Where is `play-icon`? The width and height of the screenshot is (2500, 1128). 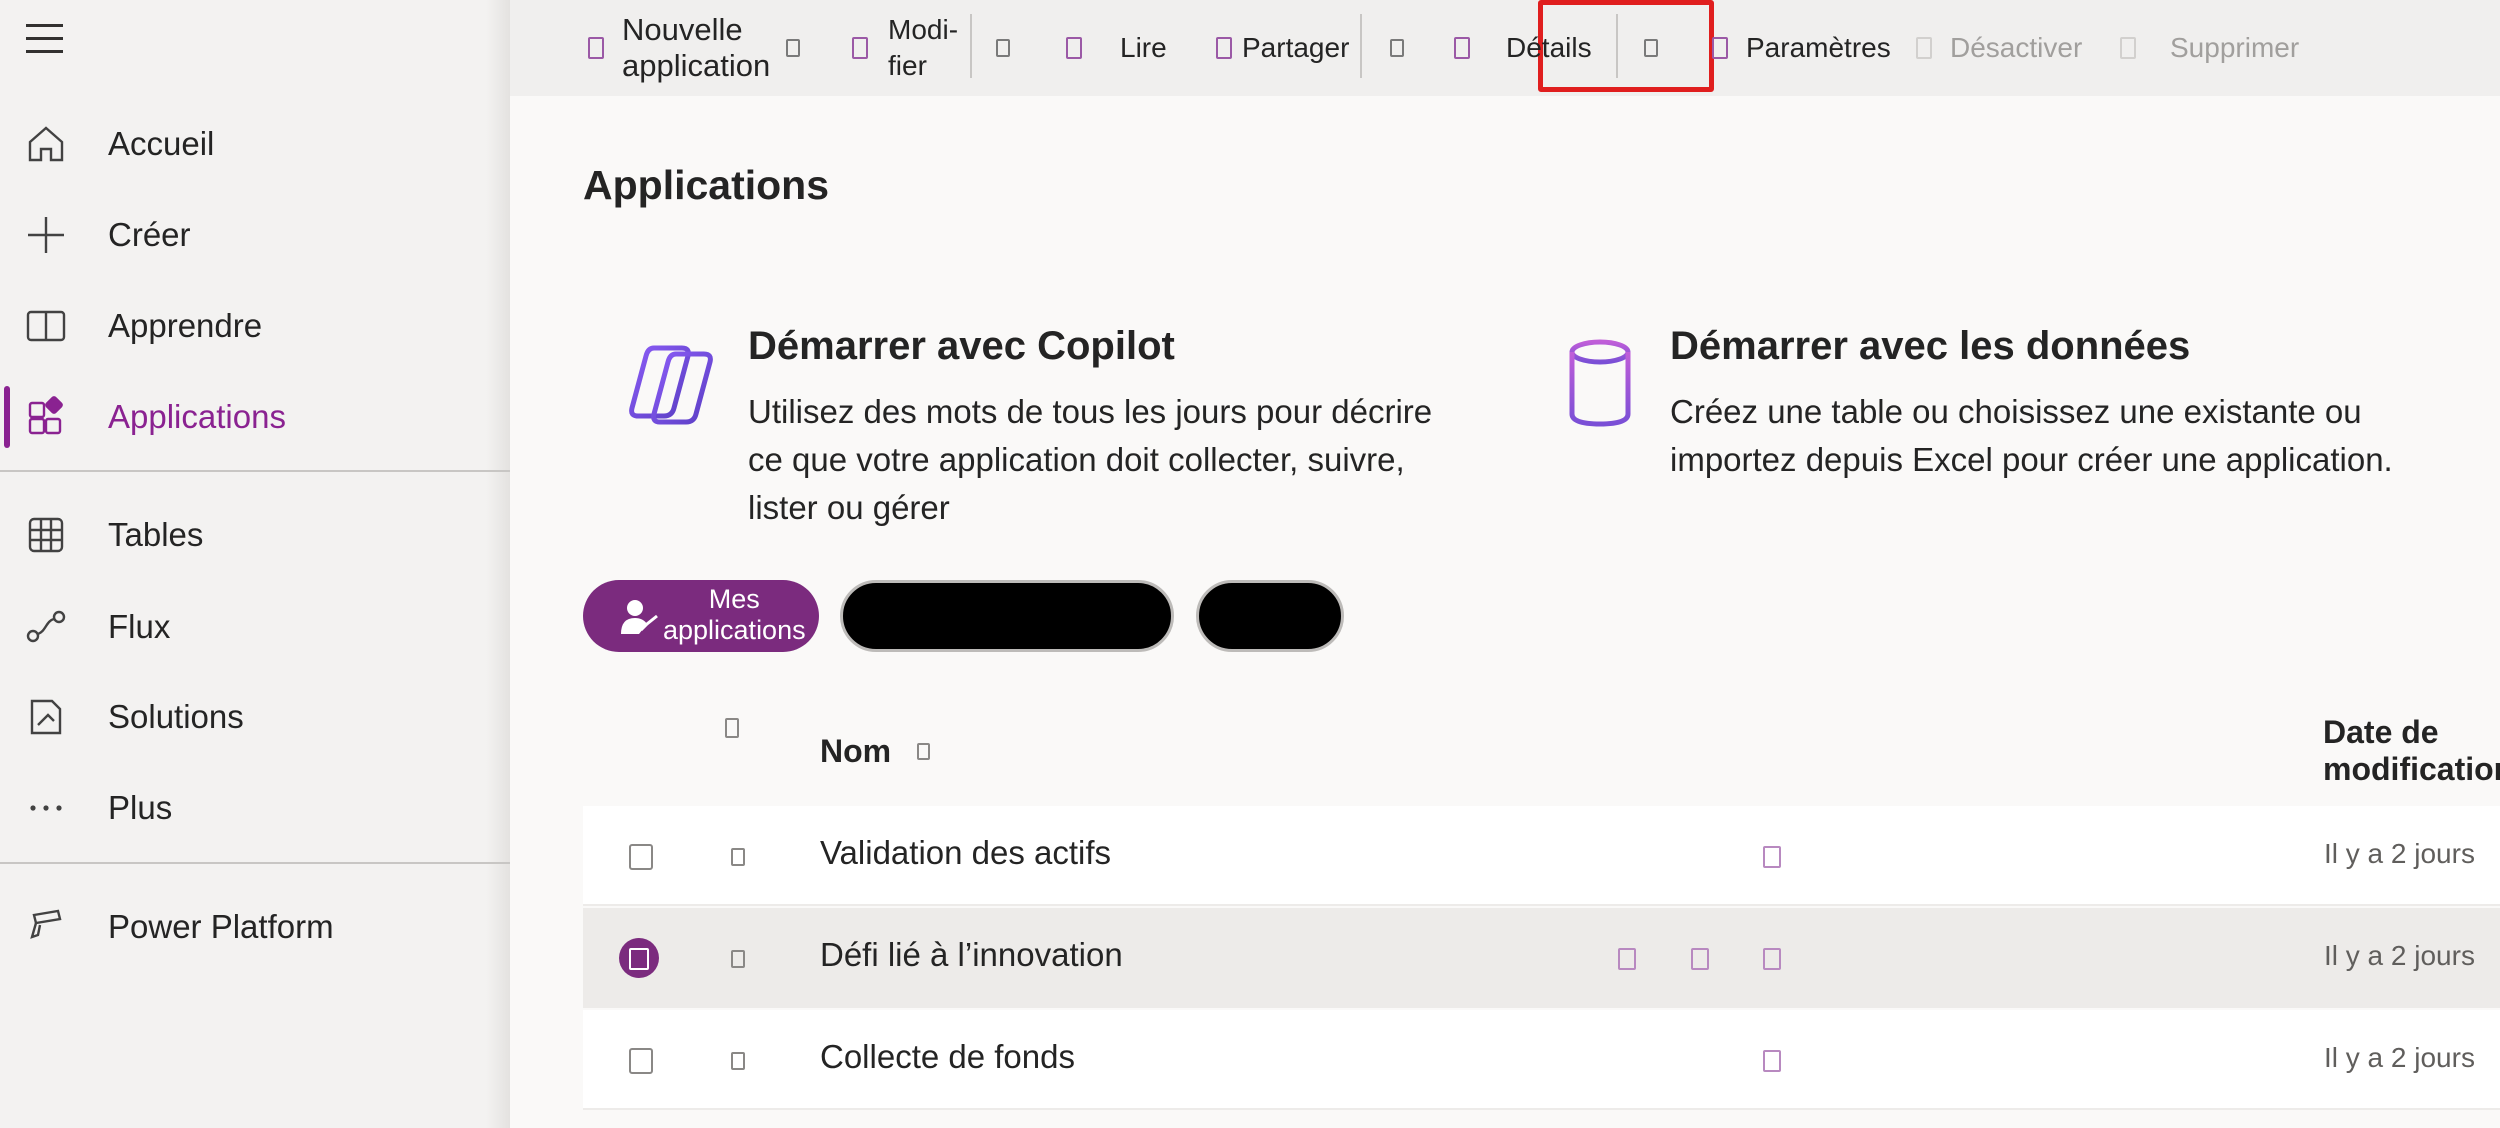
play-icon is located at coordinates (1074, 48).